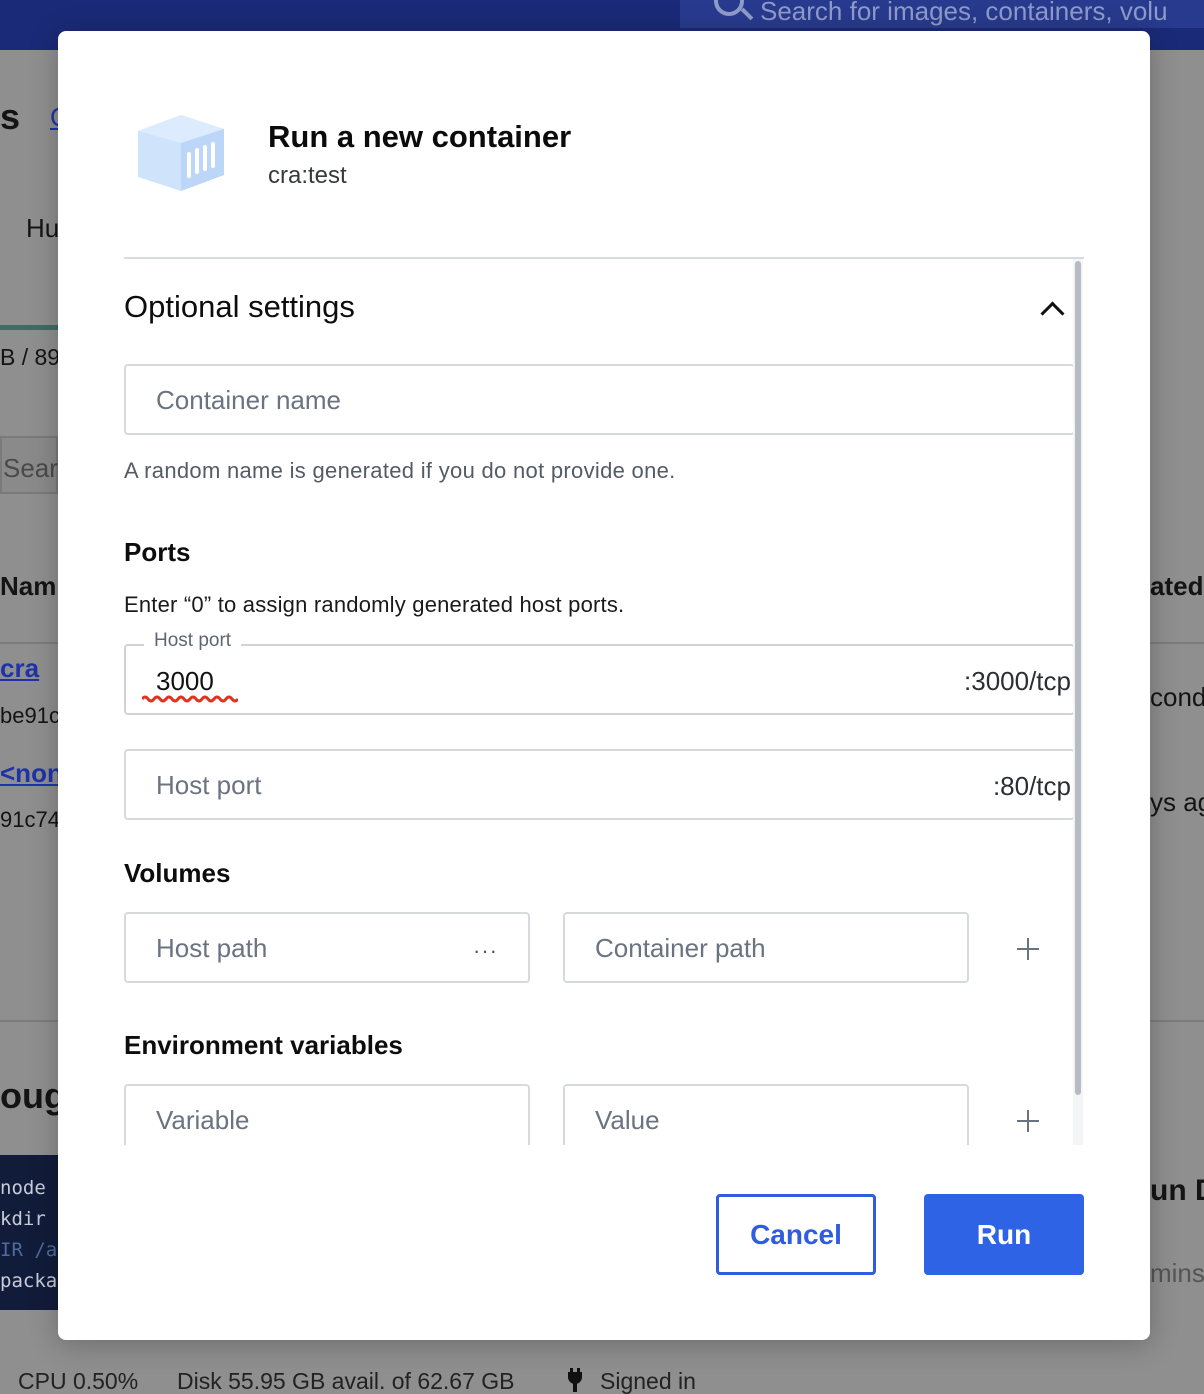  Describe the element at coordinates (28, 586) in the screenshot. I see `name-header-fragment: Nam` at that location.